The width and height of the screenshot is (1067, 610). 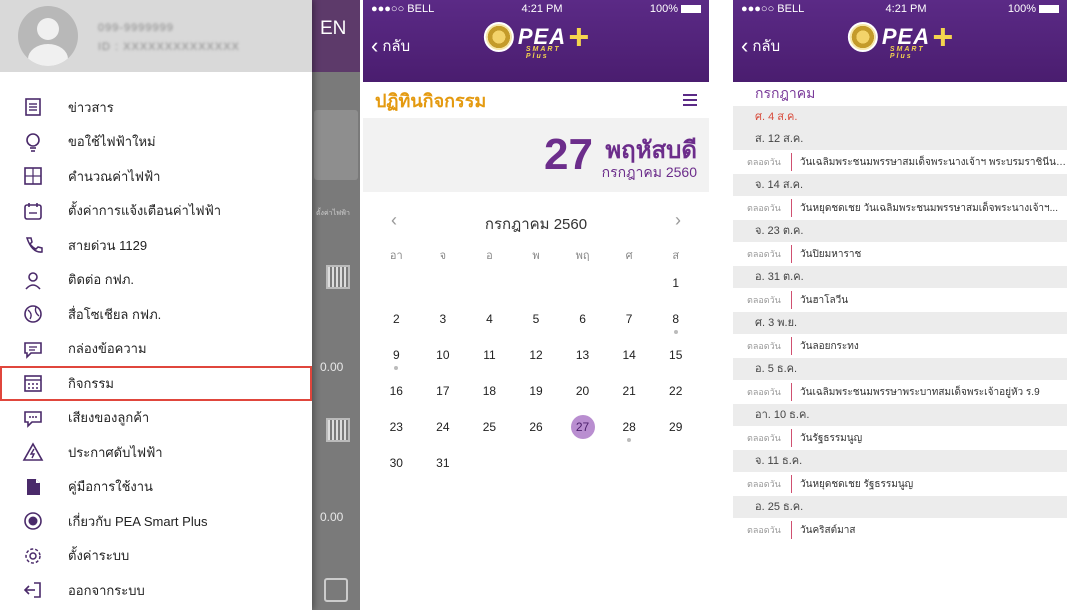 What do you see at coordinates (33, 556) in the screenshot?
I see `gear-icon` at bounding box center [33, 556].